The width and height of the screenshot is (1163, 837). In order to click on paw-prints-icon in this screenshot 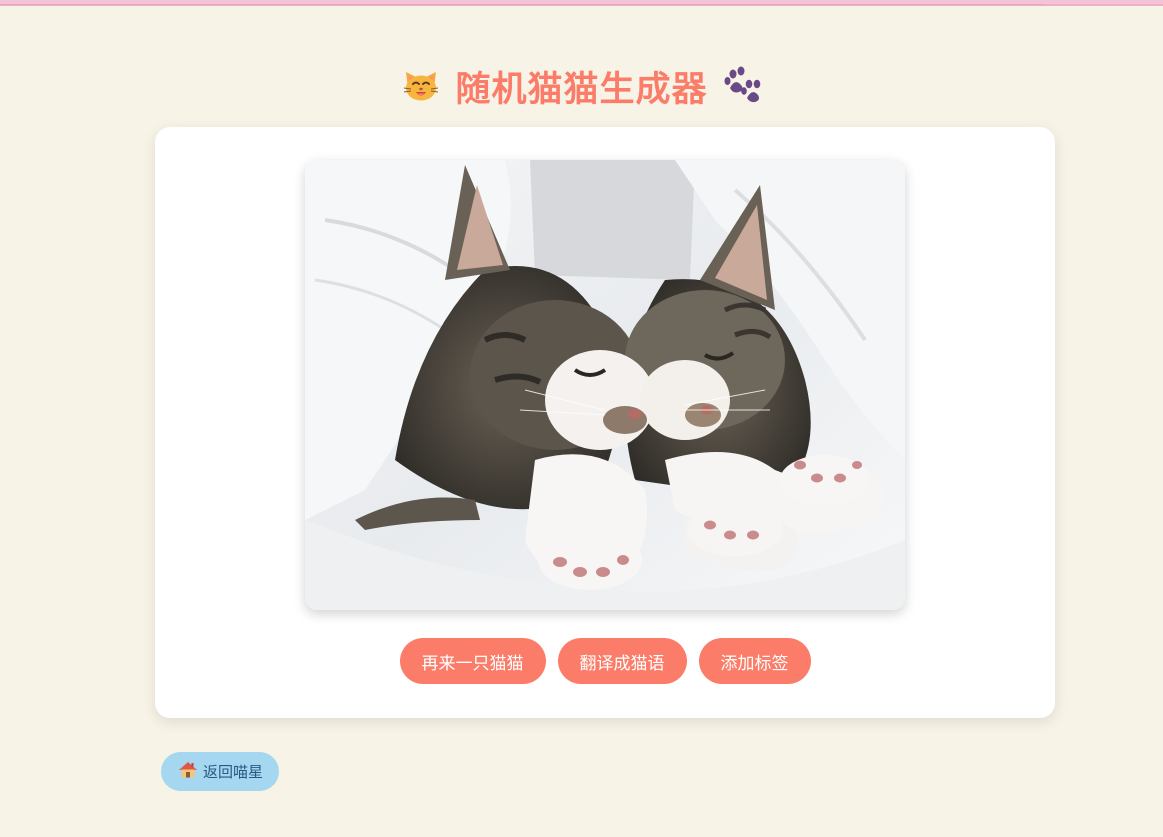, I will do `click(742, 86)`.